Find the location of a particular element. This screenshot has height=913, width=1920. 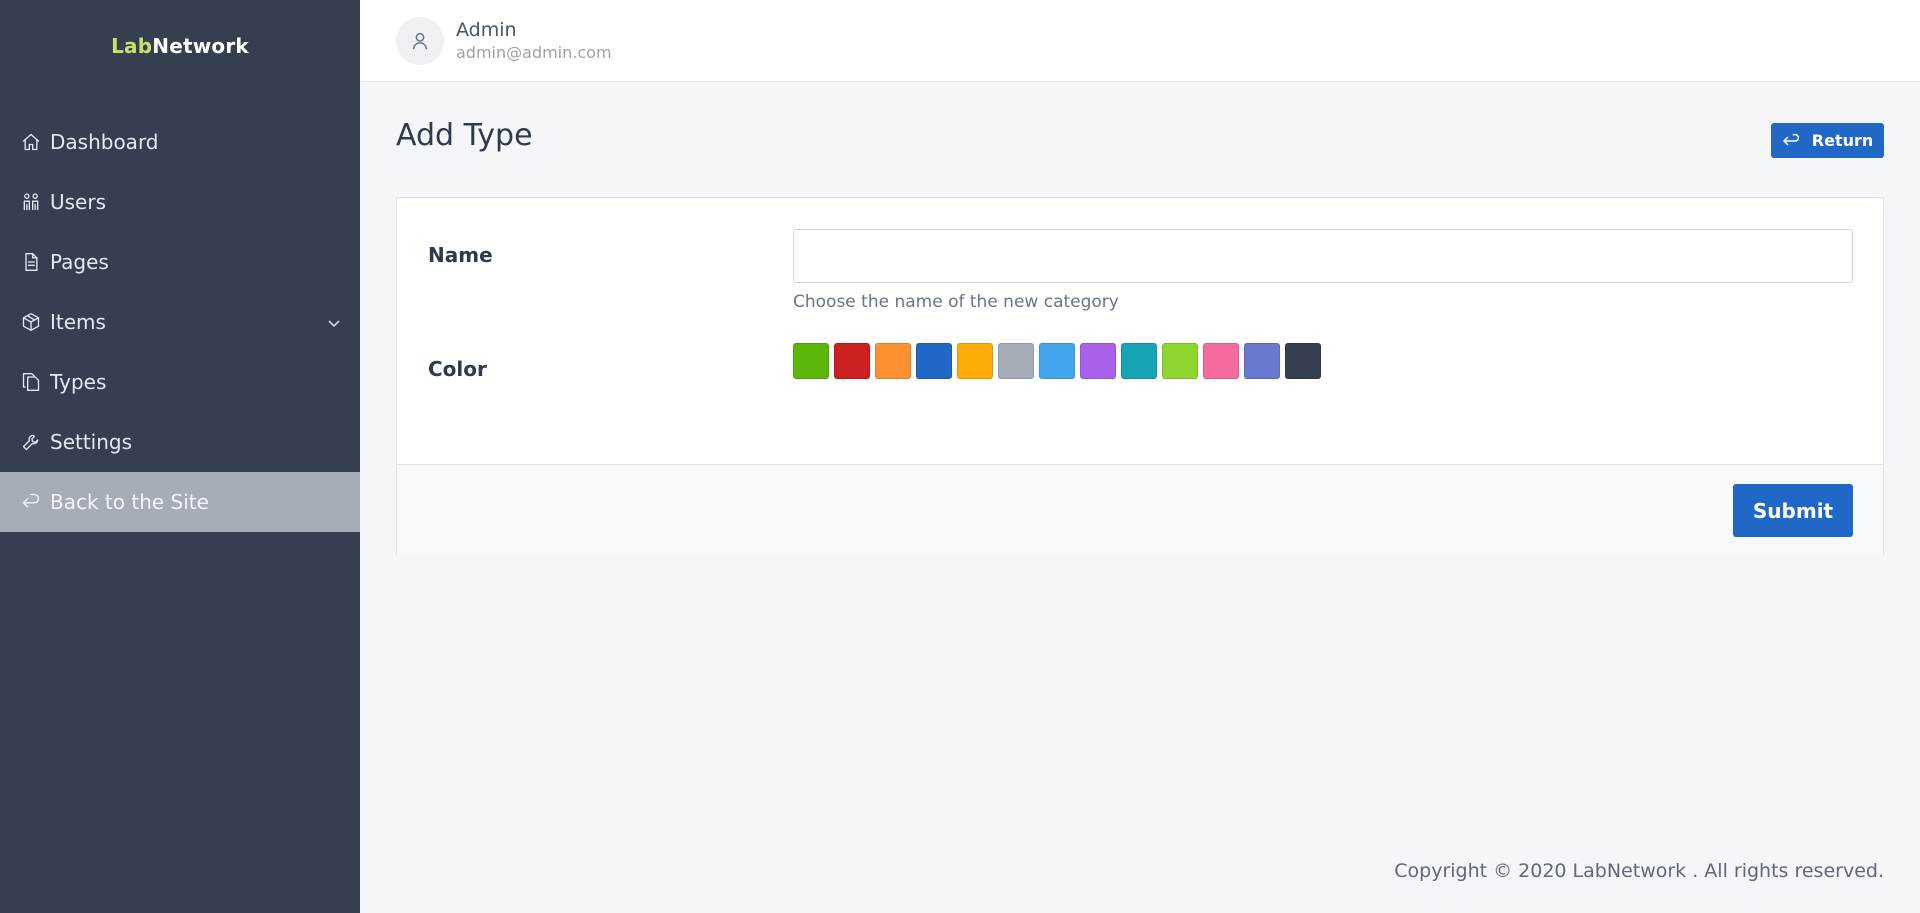

sidebar-item-types: Types is located at coordinates (180, 382).